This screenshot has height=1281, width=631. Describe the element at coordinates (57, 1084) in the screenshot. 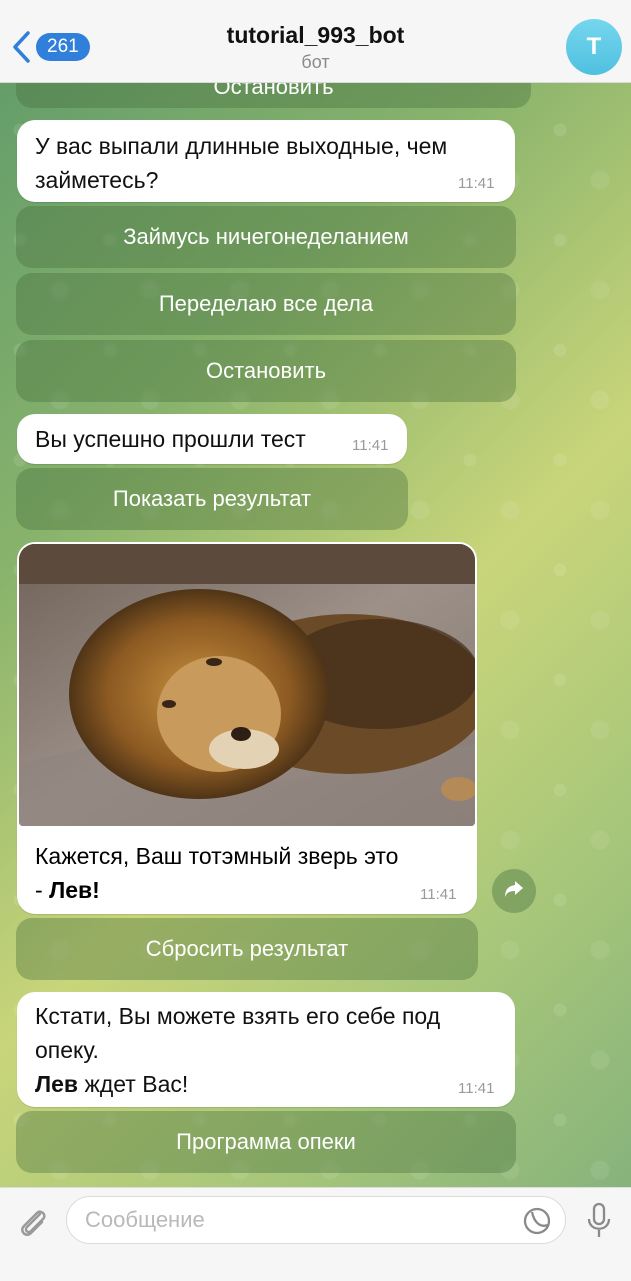

I see `message-bold: Лев` at that location.